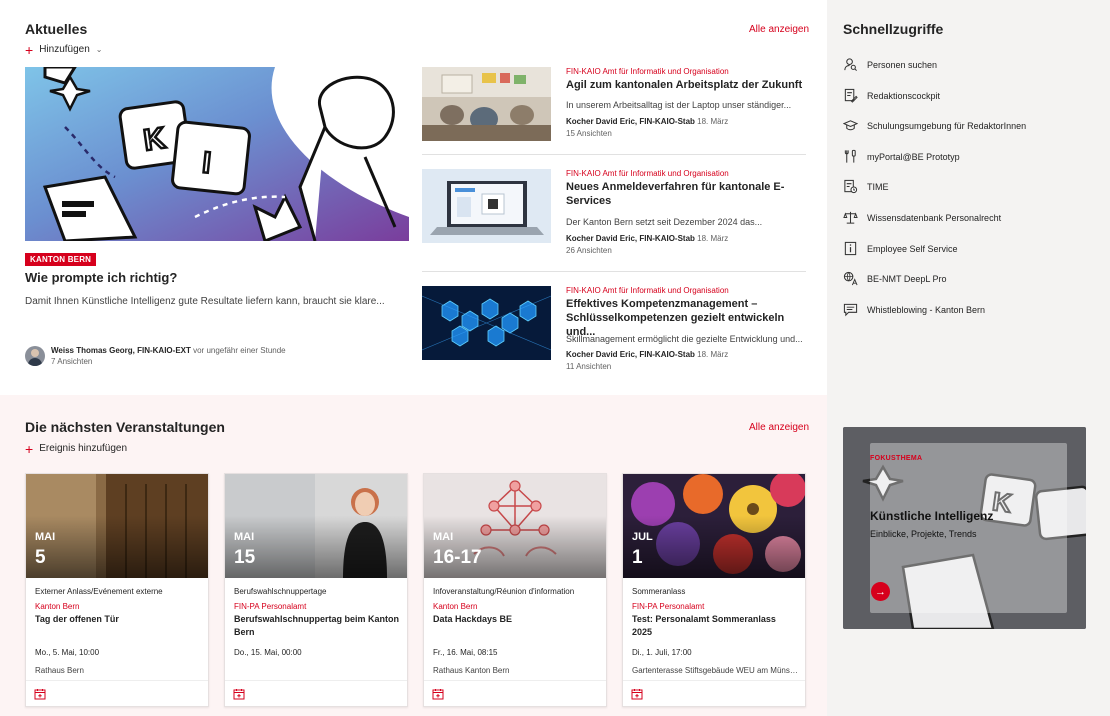 The image size is (1110, 716). I want to click on plus-icon: +, so click(29, 49).